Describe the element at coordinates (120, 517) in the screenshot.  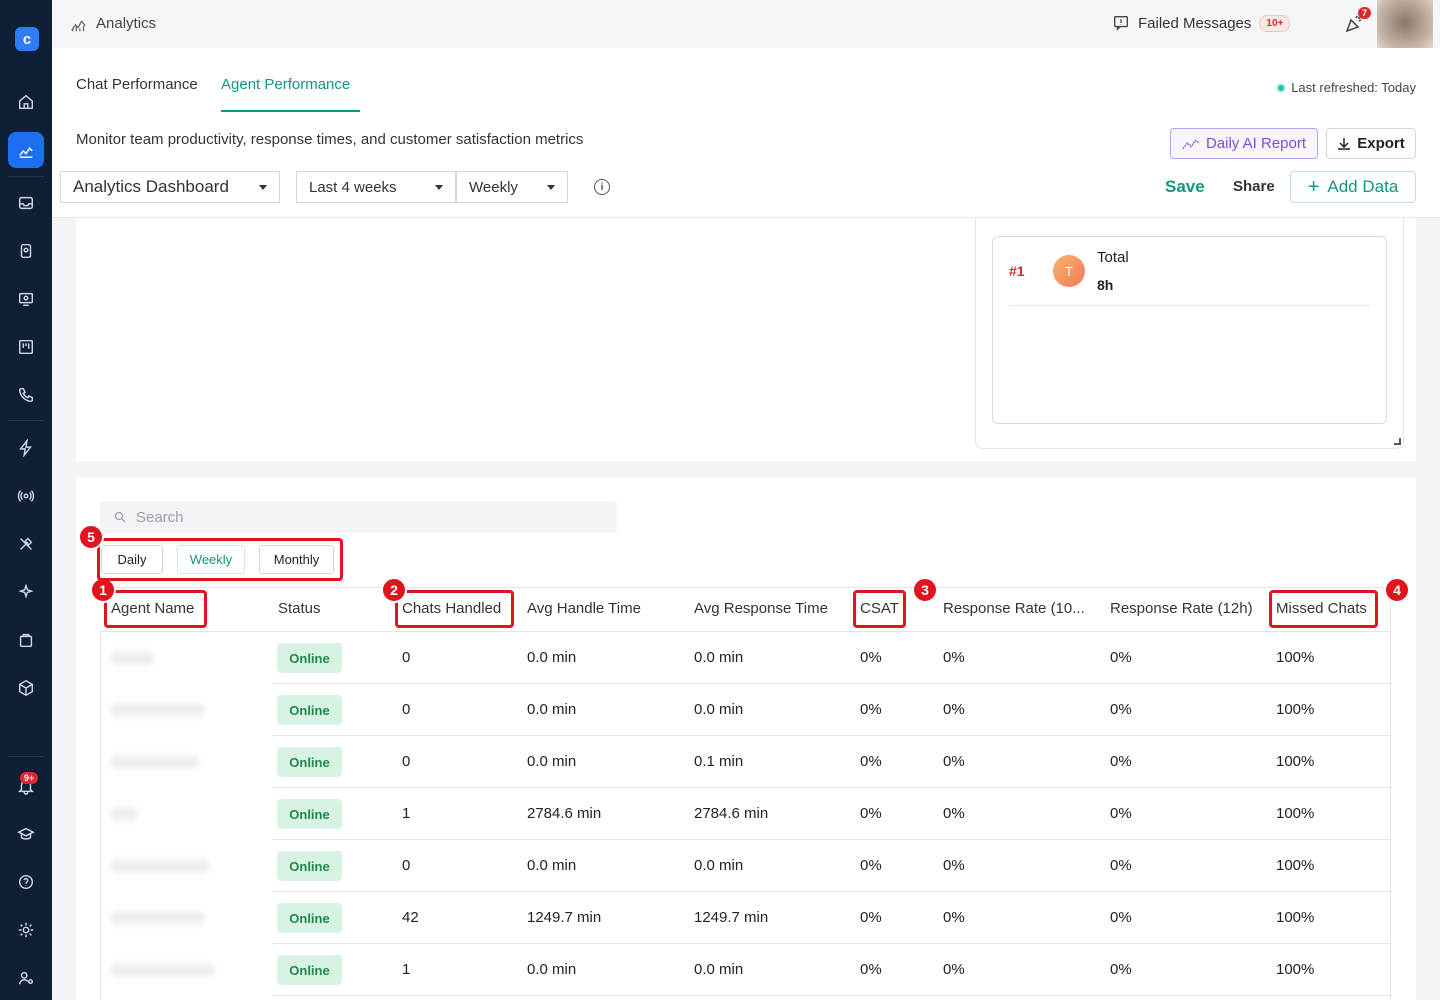
I see `search-icon` at that location.